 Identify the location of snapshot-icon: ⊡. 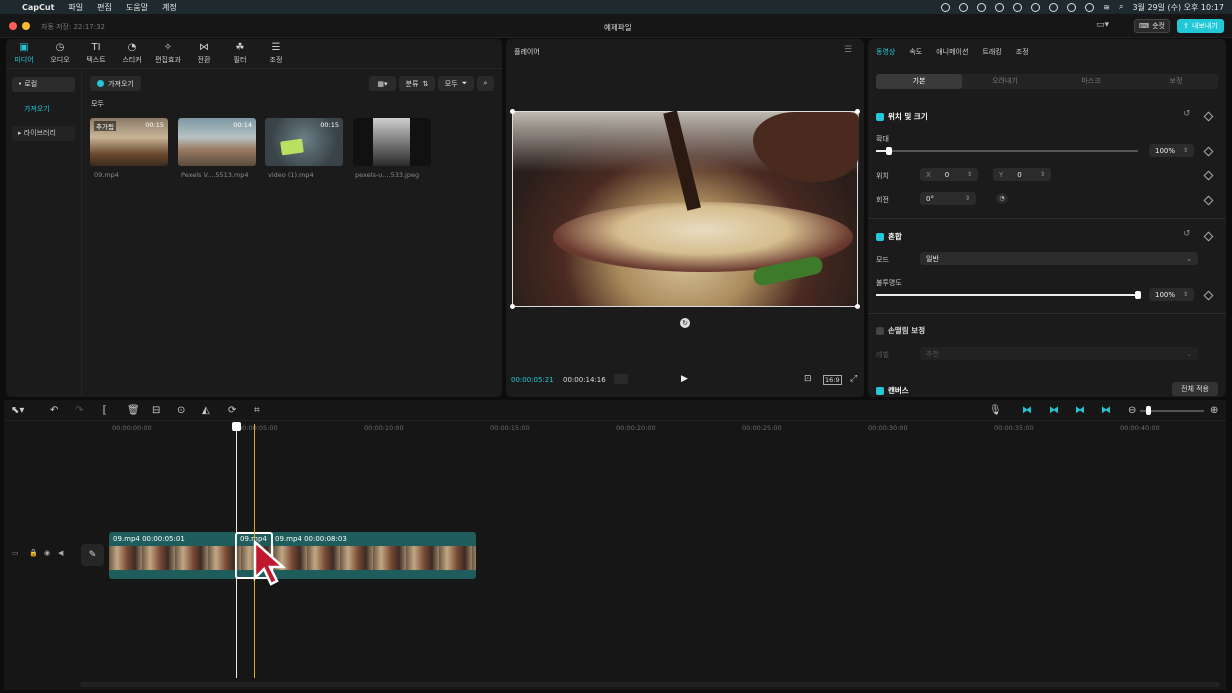
(808, 379).